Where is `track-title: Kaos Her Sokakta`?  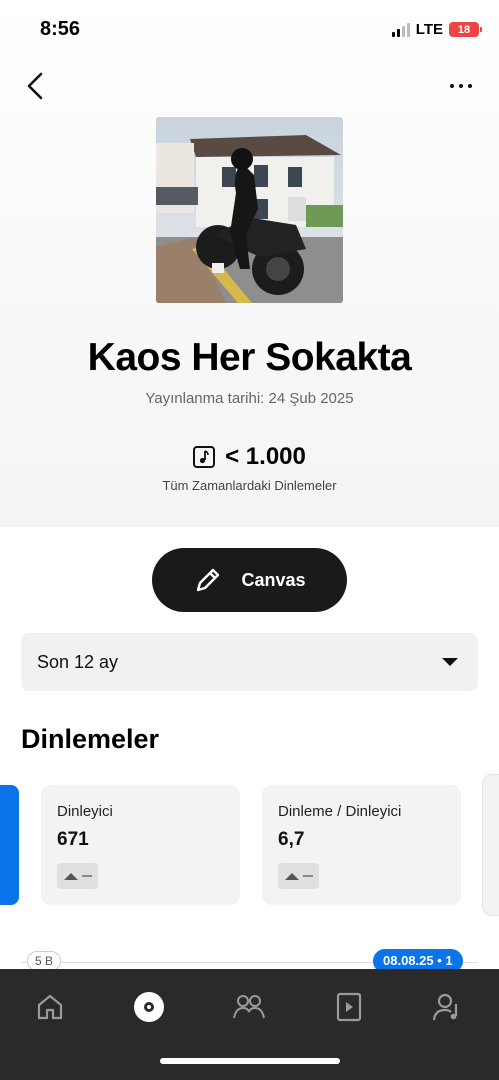
track-title: Kaos Her Sokakta is located at coordinates (249, 357).